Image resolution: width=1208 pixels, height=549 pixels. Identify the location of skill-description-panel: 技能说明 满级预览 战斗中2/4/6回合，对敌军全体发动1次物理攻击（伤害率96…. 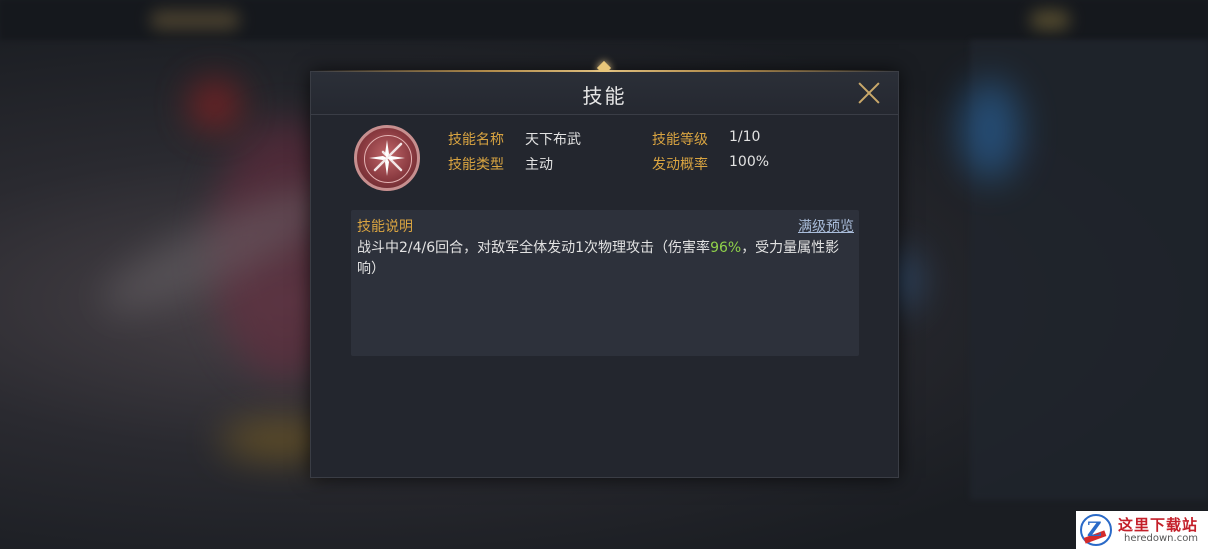
(605, 283).